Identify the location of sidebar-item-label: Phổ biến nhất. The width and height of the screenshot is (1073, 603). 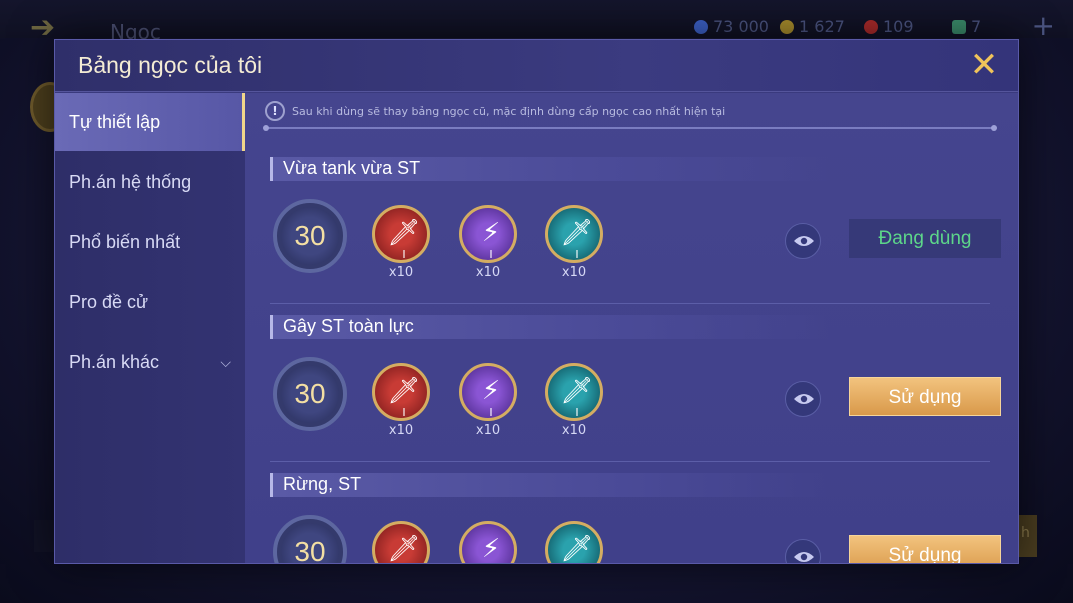
(125, 241).